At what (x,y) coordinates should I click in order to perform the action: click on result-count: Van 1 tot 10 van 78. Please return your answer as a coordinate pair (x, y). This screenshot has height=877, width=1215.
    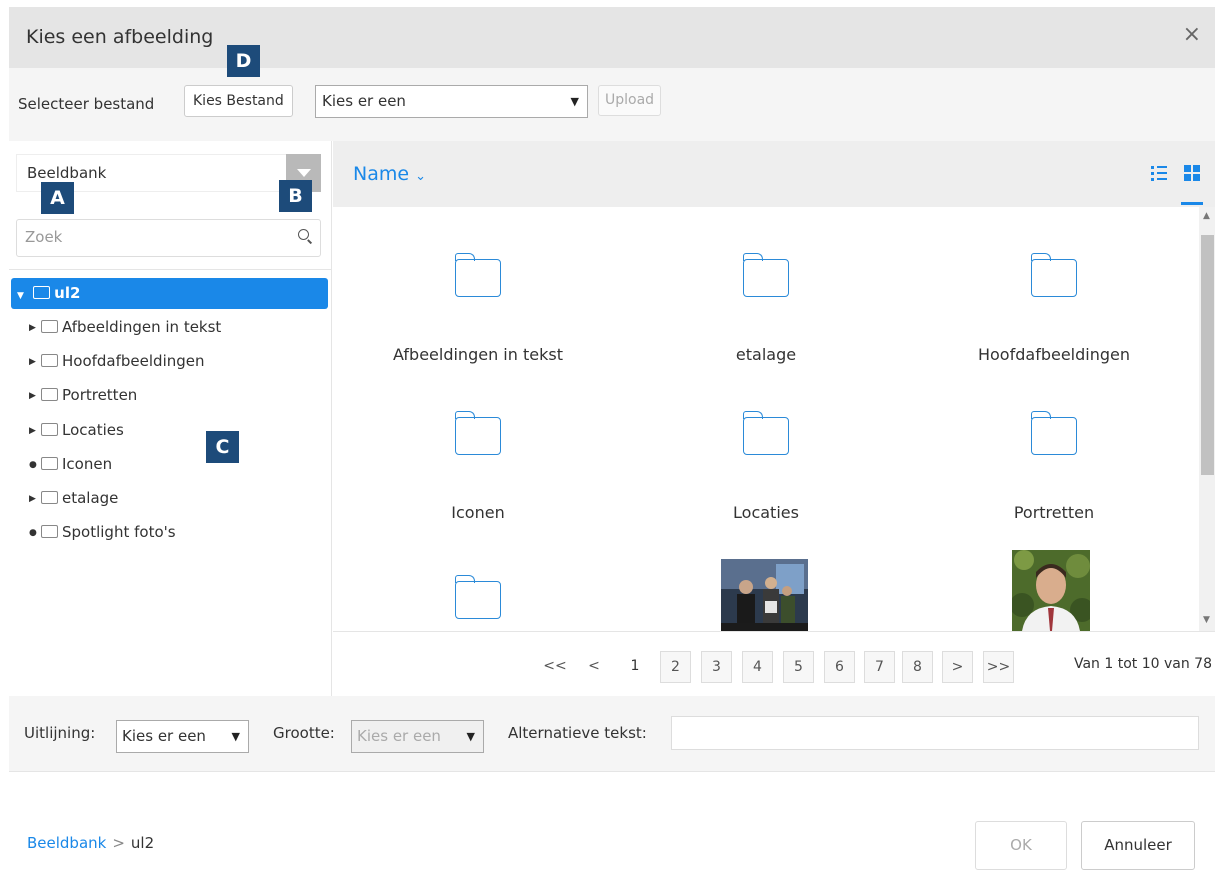
    Looking at the image, I should click on (1142, 664).